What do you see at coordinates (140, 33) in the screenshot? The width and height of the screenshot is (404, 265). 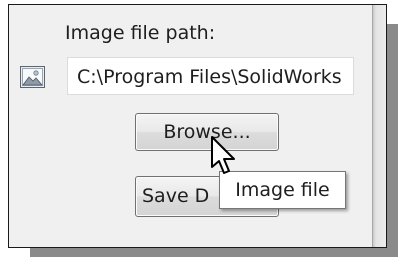 I see `image-path-label: Image file path:` at bounding box center [140, 33].